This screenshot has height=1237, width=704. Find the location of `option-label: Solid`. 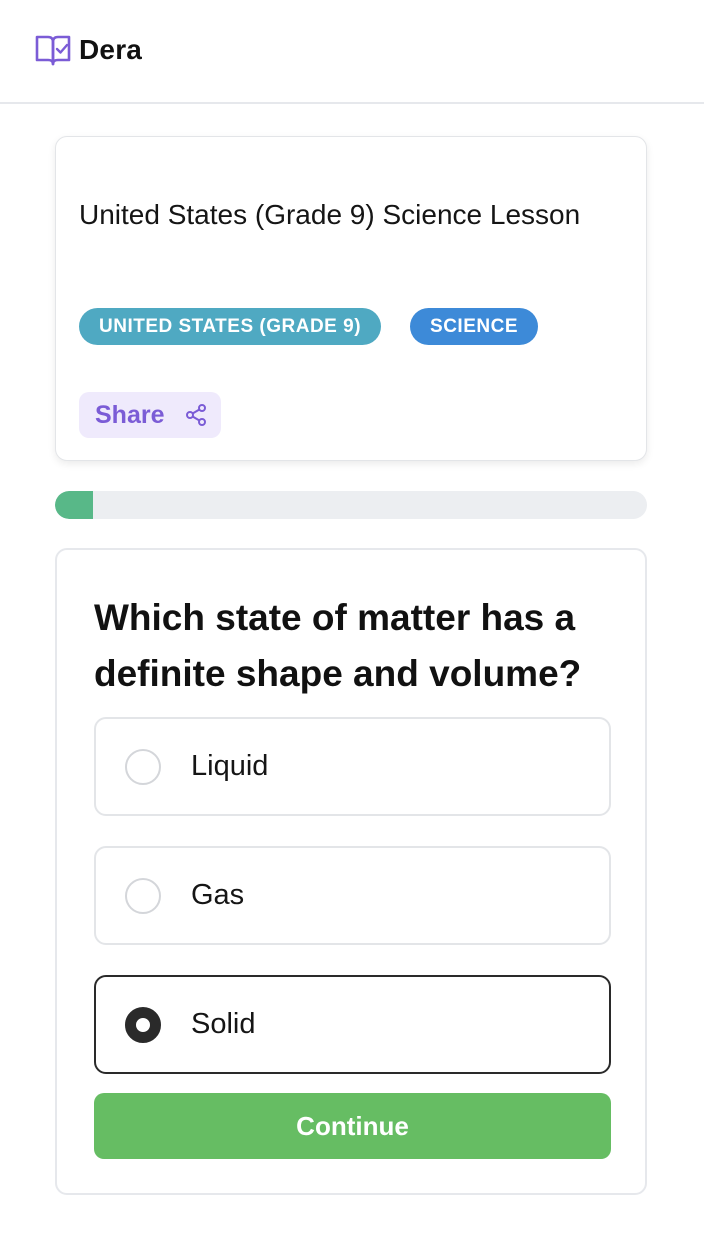

option-label: Solid is located at coordinates (223, 1024).